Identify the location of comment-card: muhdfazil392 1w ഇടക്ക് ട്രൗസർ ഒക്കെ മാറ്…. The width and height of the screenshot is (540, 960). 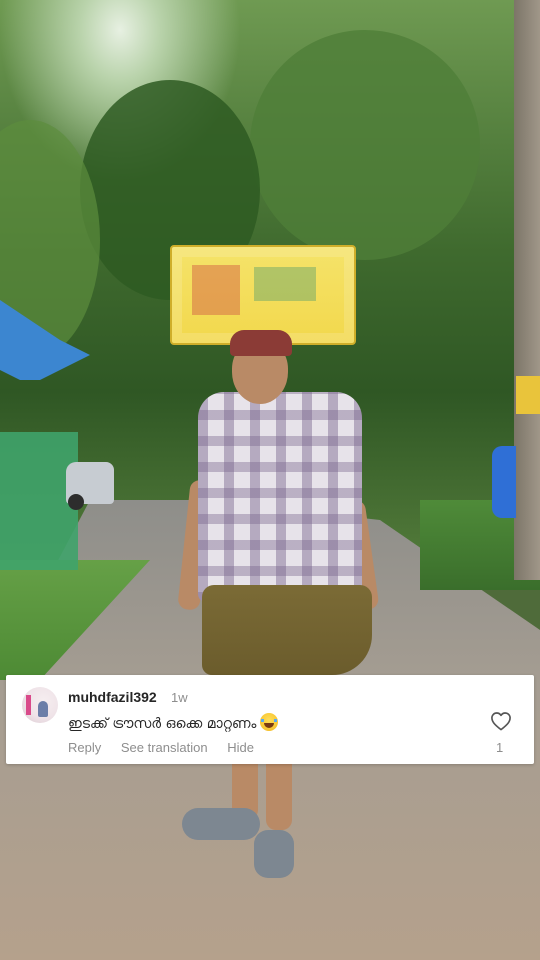
(270, 719).